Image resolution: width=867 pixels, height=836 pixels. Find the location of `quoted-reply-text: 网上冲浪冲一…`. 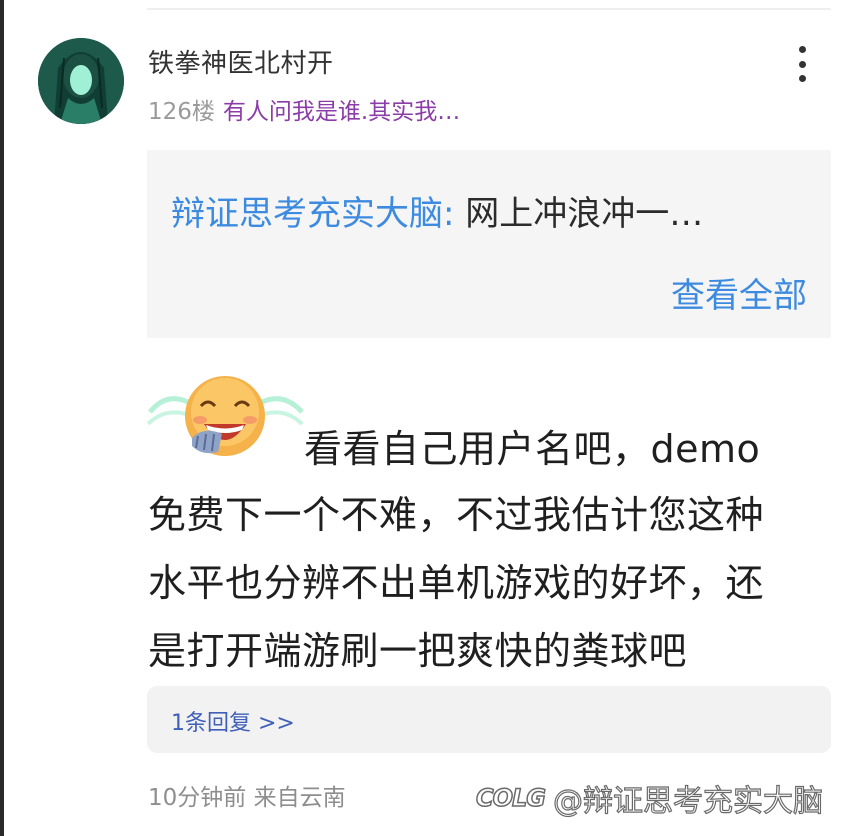

quoted-reply-text: 网上冲浪冲一… is located at coordinates (579, 214).